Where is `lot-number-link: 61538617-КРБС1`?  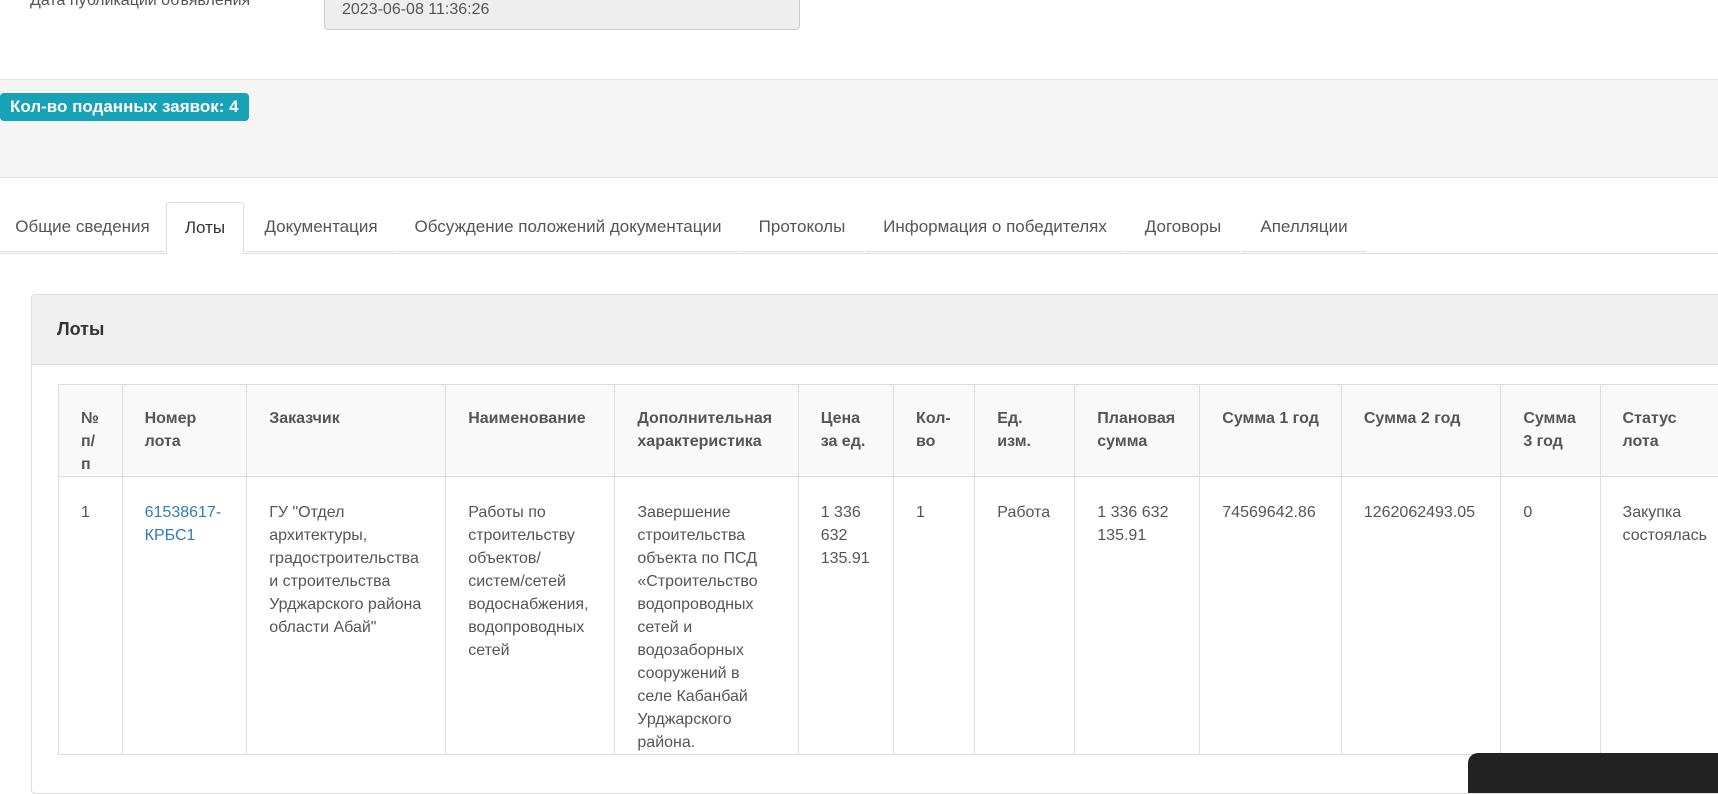 lot-number-link: 61538617-КРБС1 is located at coordinates (183, 524).